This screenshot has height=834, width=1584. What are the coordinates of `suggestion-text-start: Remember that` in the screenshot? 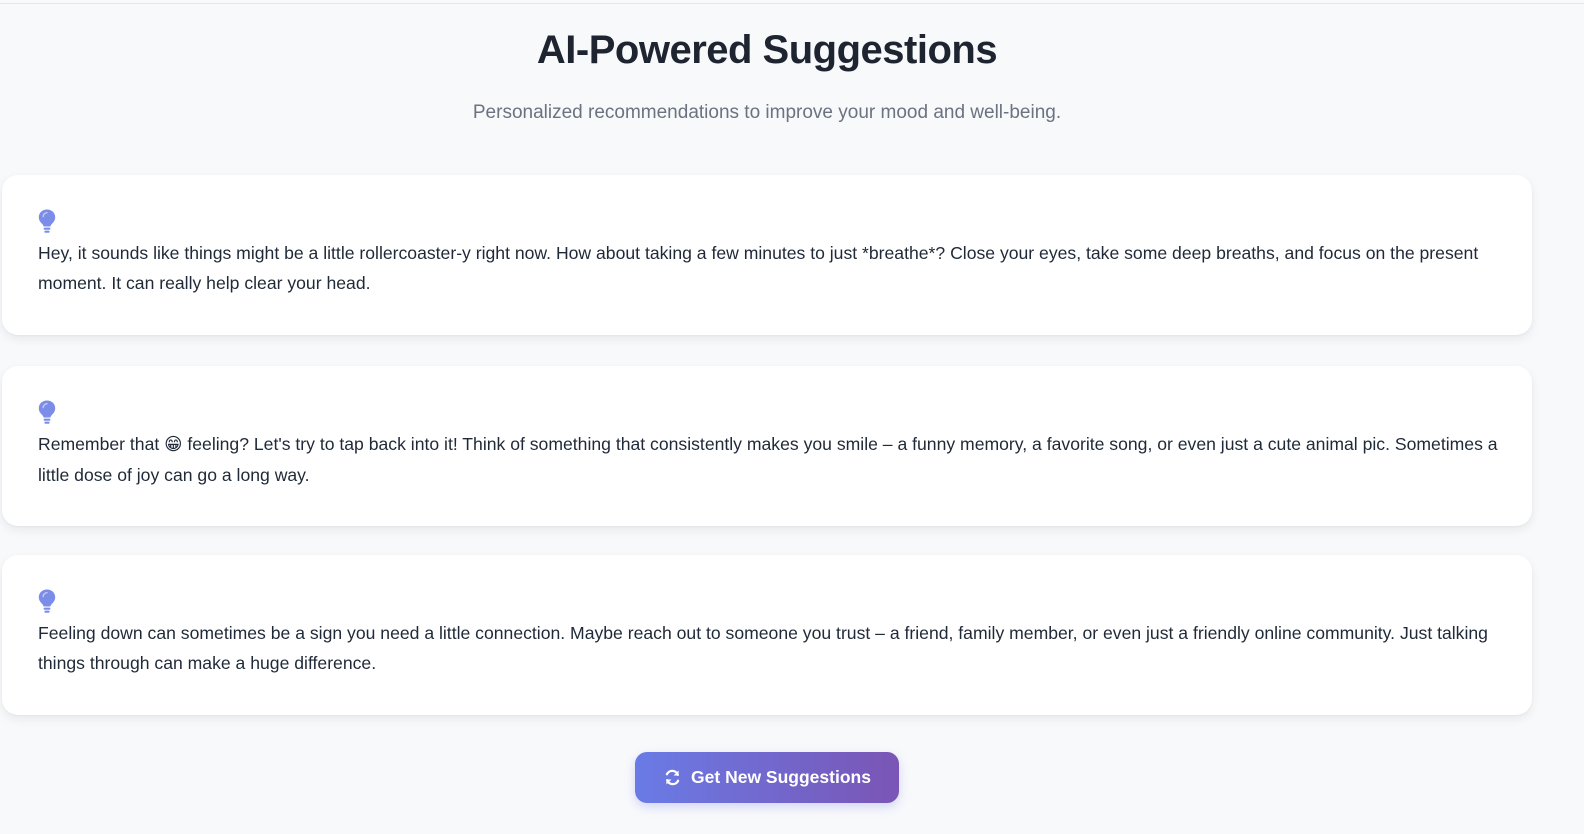 It's located at (101, 444).